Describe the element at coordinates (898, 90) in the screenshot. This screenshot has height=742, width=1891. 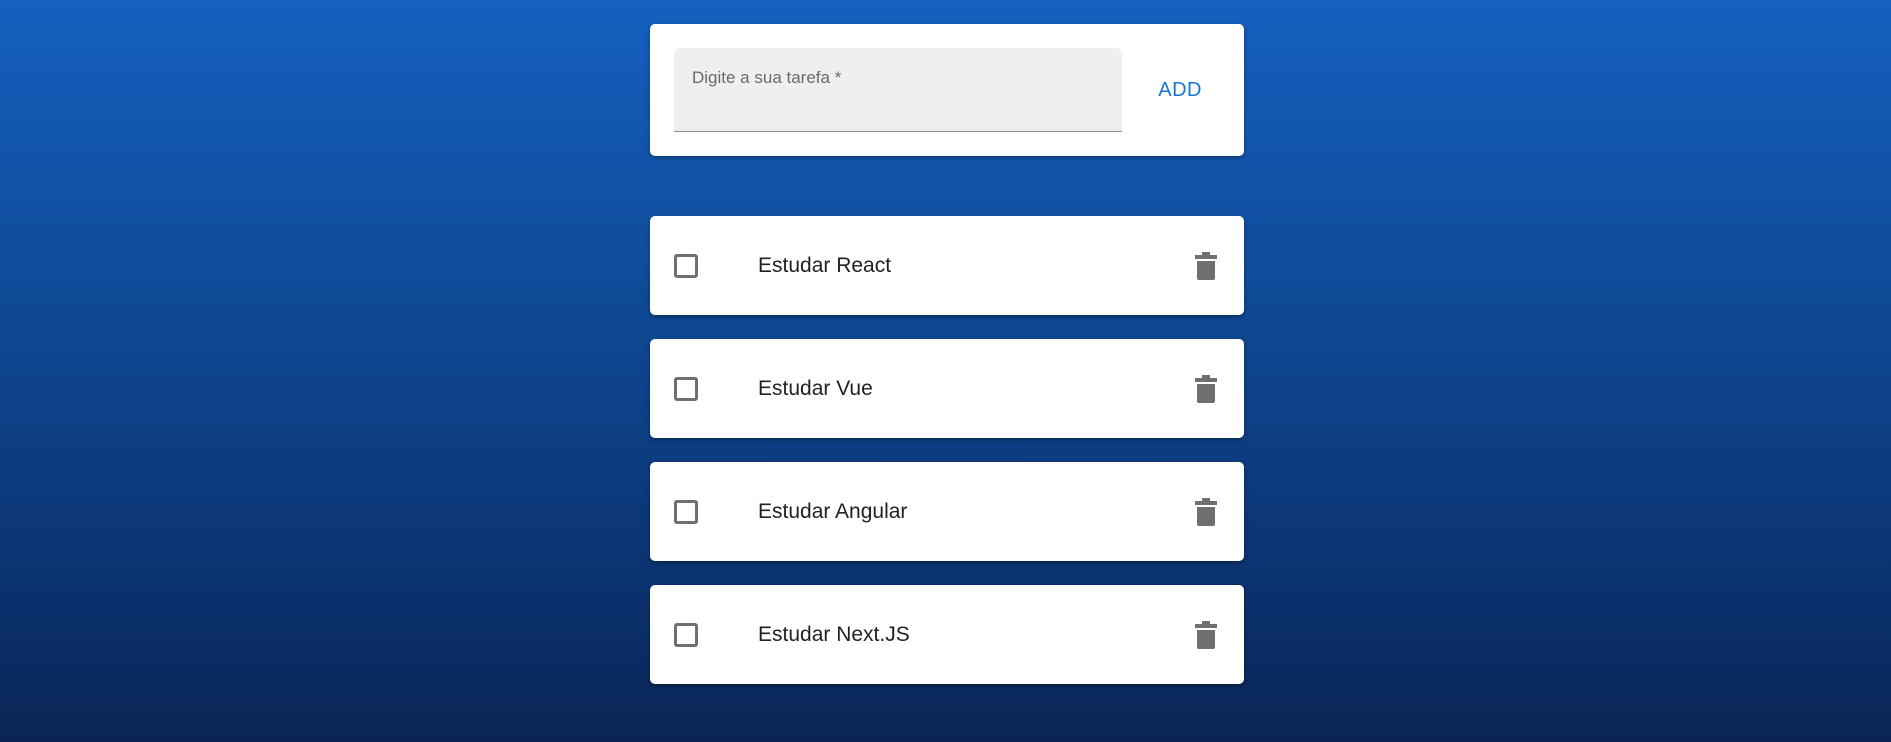
I see `task-input-field: Digite a sua tarefa *` at that location.